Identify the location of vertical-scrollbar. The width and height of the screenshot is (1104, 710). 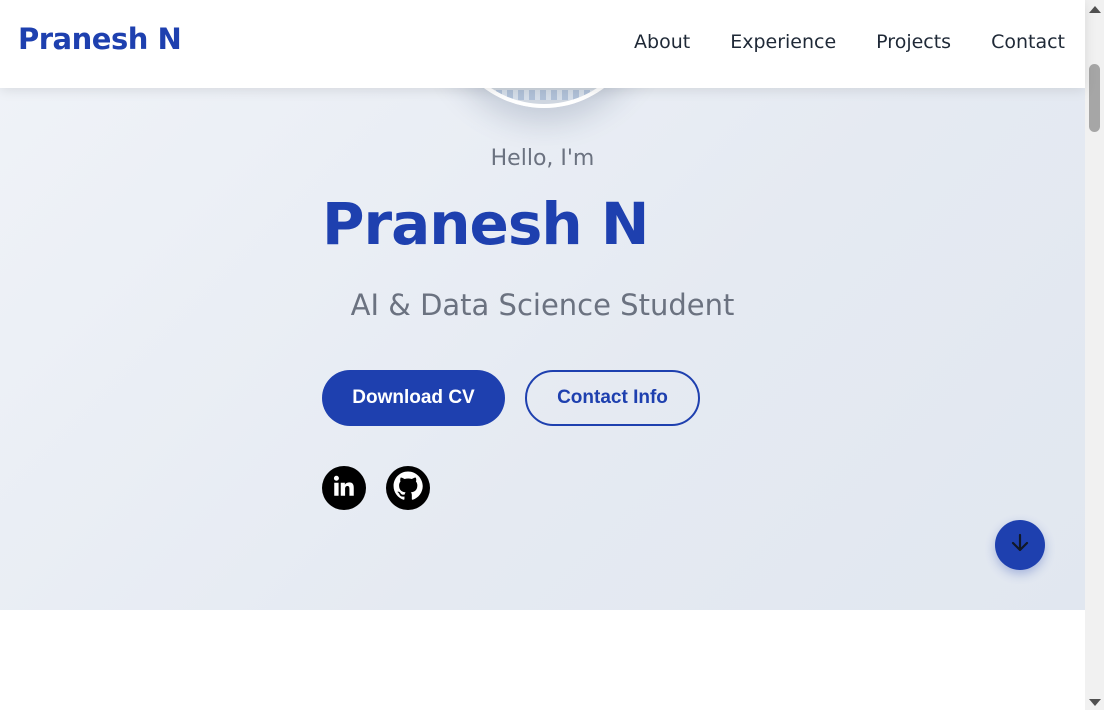
(1094, 355).